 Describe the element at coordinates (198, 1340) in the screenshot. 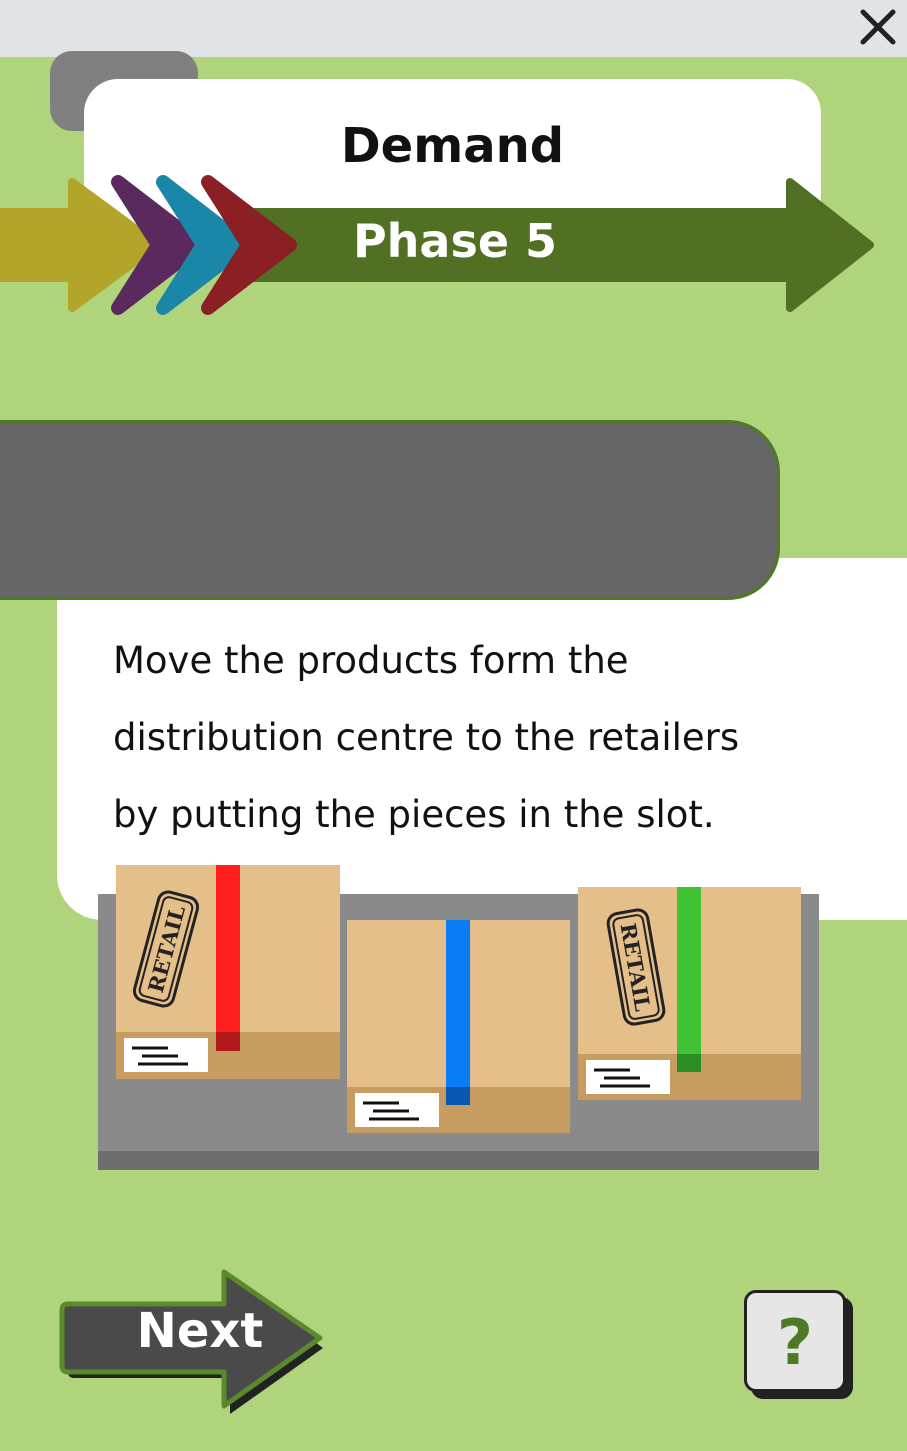

I see `next-button` at that location.